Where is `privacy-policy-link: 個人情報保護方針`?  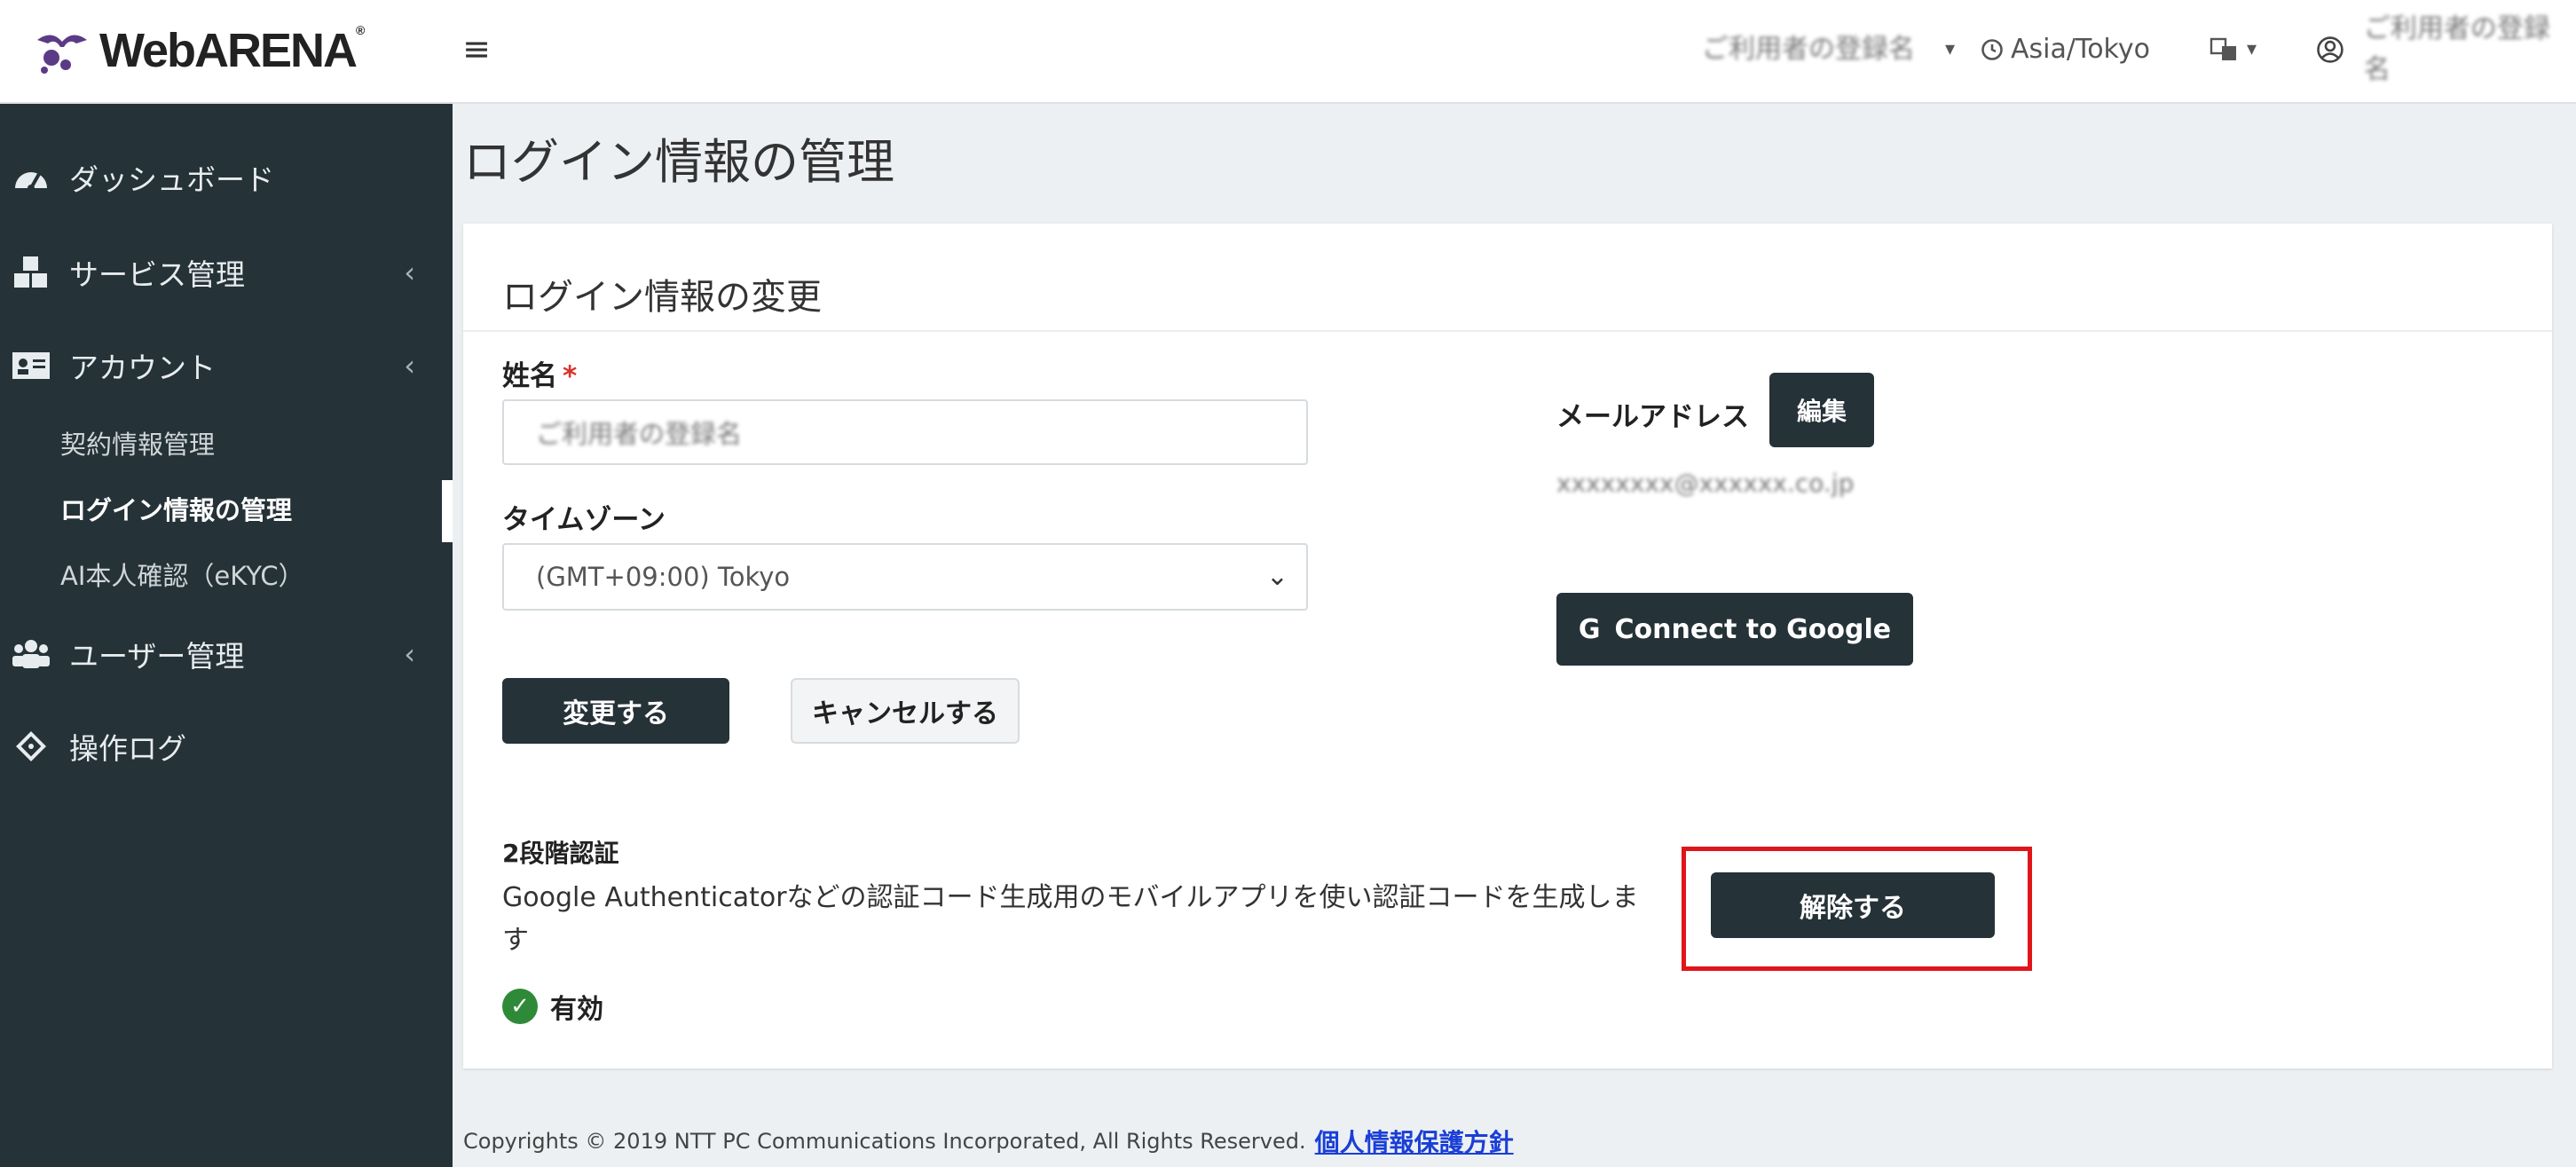
privacy-policy-link: 個人情報保護方針 is located at coordinates (1414, 1141).